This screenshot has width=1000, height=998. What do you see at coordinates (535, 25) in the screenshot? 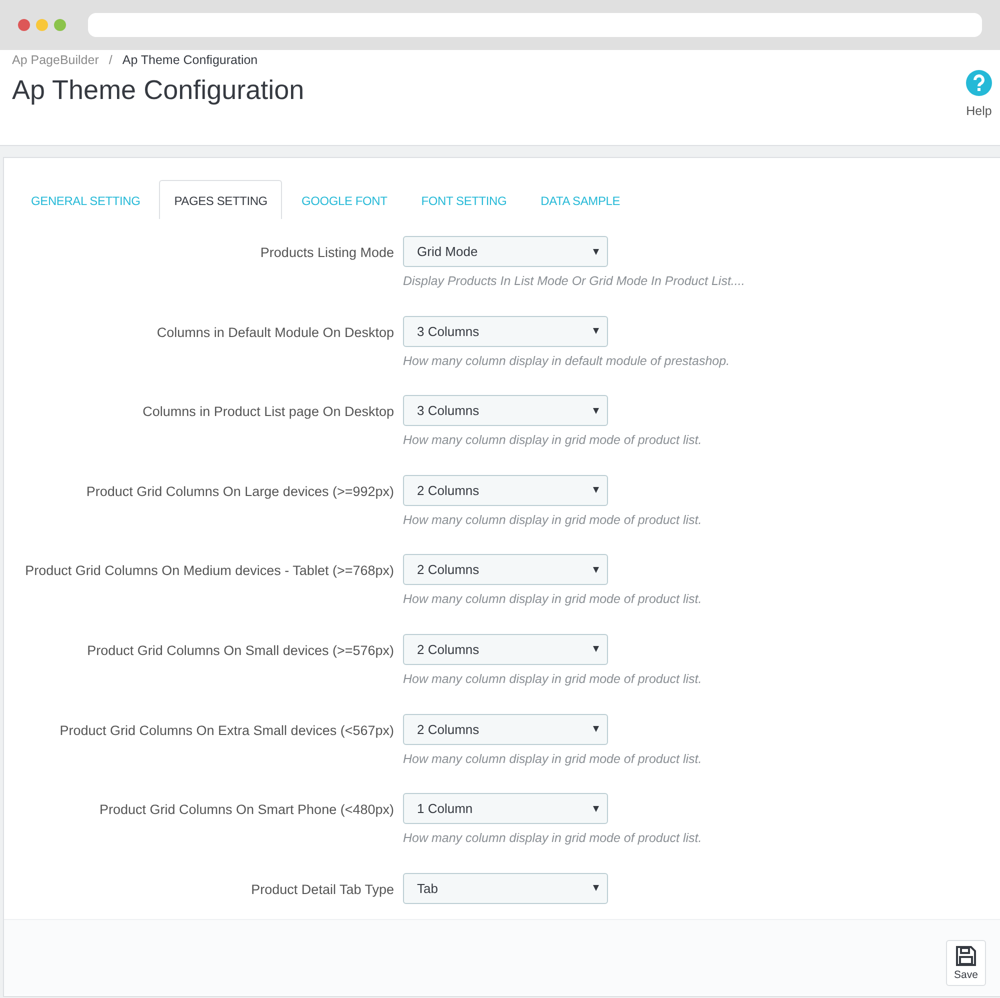
I see `address-bar` at bounding box center [535, 25].